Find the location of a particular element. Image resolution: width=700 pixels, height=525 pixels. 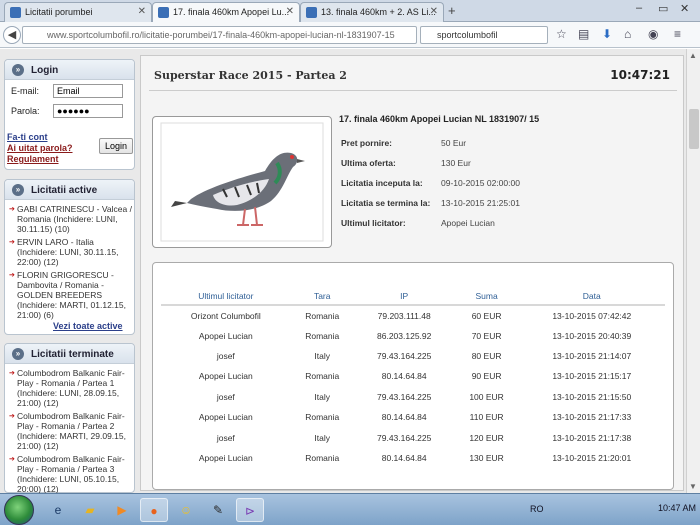

login-button: Login is located at coordinates (116, 146).